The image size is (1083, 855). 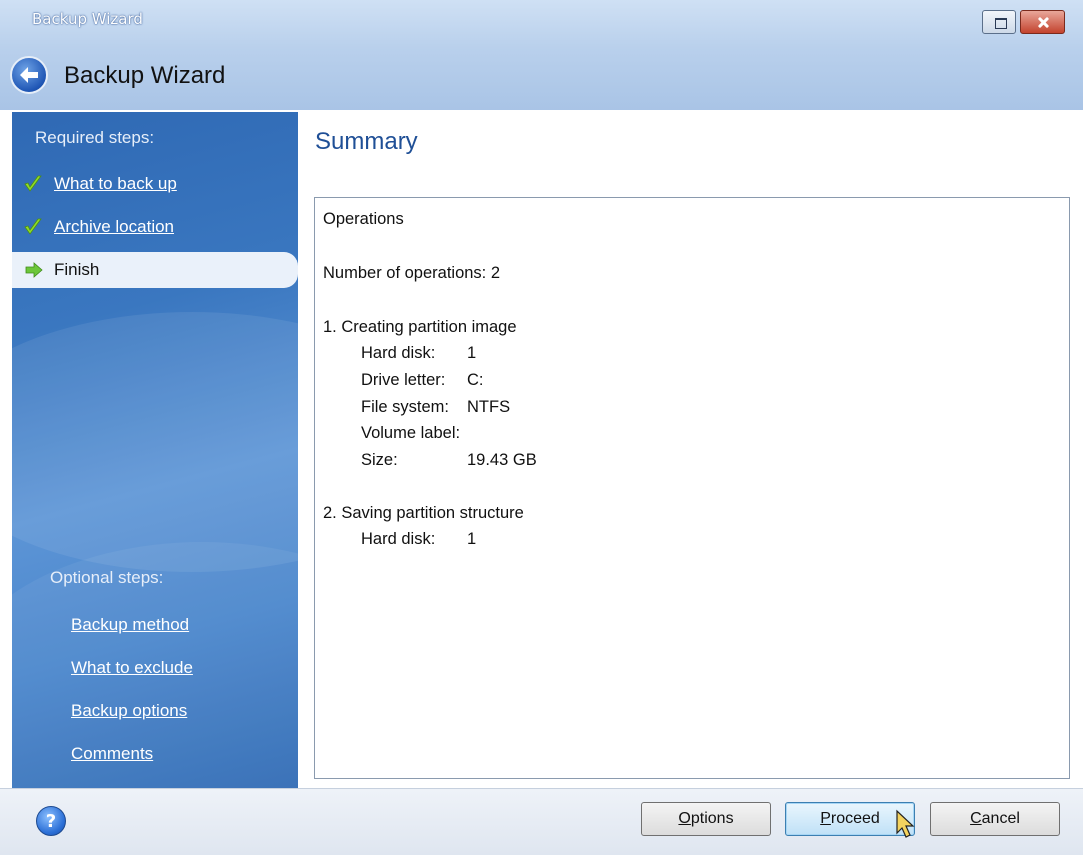 What do you see at coordinates (132, 668) in the screenshot?
I see `sidebar-item-what-to-exclude: What to exclude` at bounding box center [132, 668].